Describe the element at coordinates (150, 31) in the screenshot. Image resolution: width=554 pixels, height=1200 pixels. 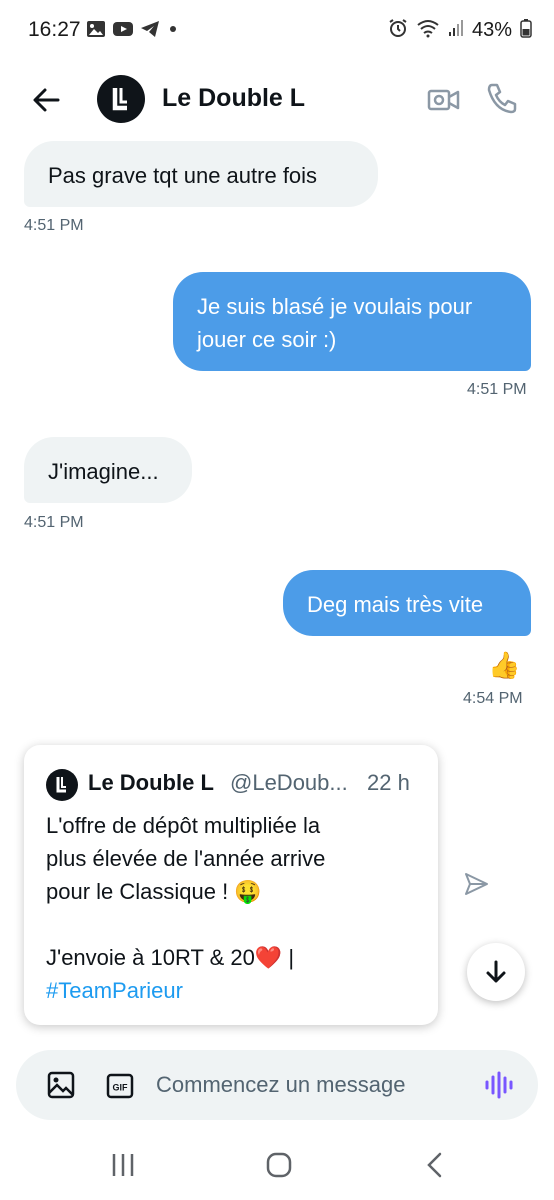
I see `telegram-icon` at that location.